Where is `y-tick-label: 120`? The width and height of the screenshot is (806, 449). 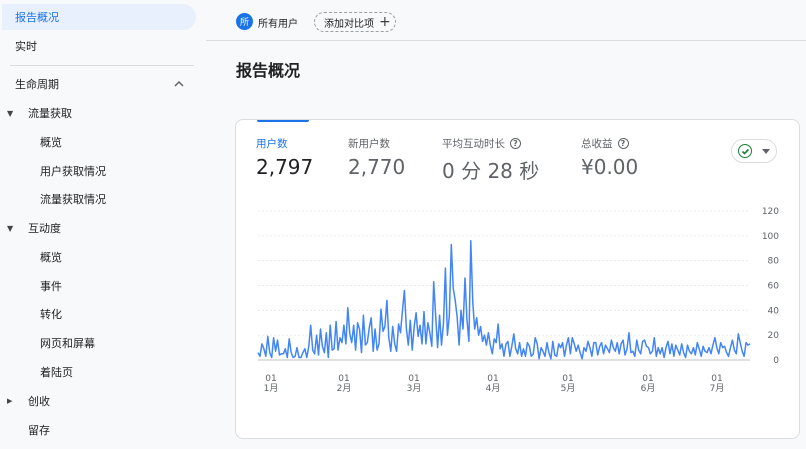 y-tick-label: 120 is located at coordinates (770, 212).